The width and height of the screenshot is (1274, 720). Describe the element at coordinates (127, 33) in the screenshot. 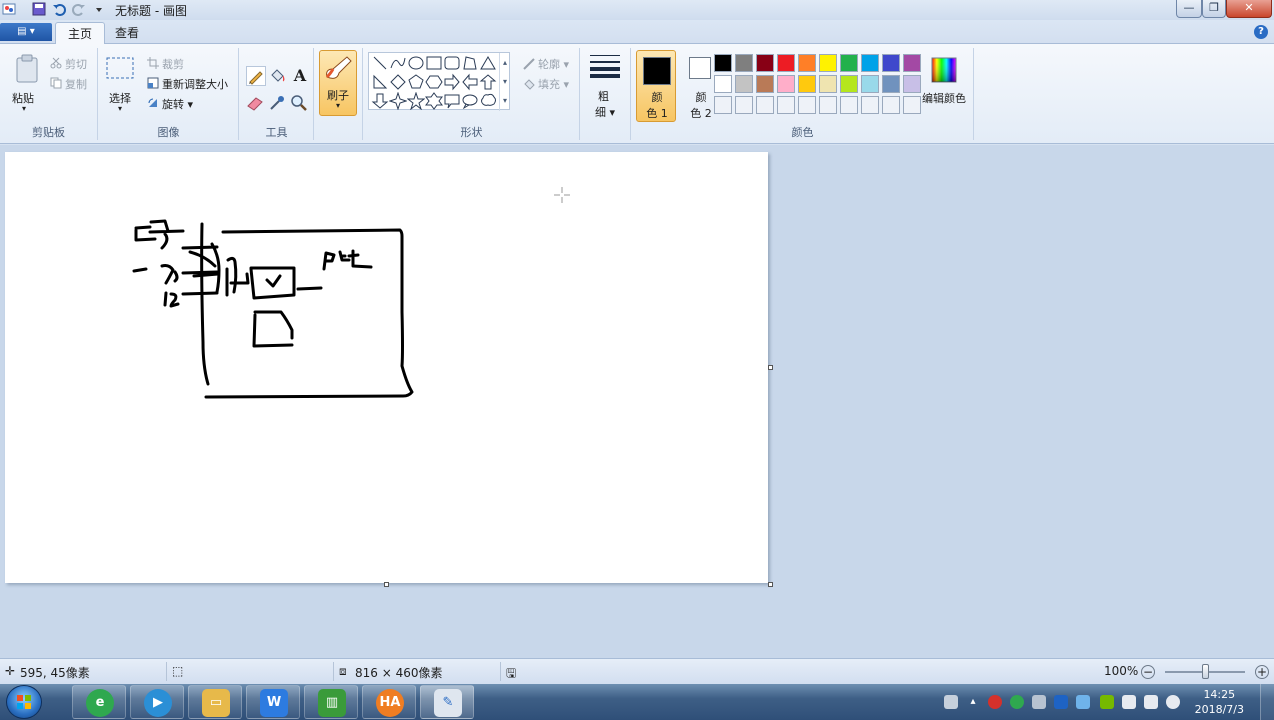

I see `tab-view: 查看` at that location.